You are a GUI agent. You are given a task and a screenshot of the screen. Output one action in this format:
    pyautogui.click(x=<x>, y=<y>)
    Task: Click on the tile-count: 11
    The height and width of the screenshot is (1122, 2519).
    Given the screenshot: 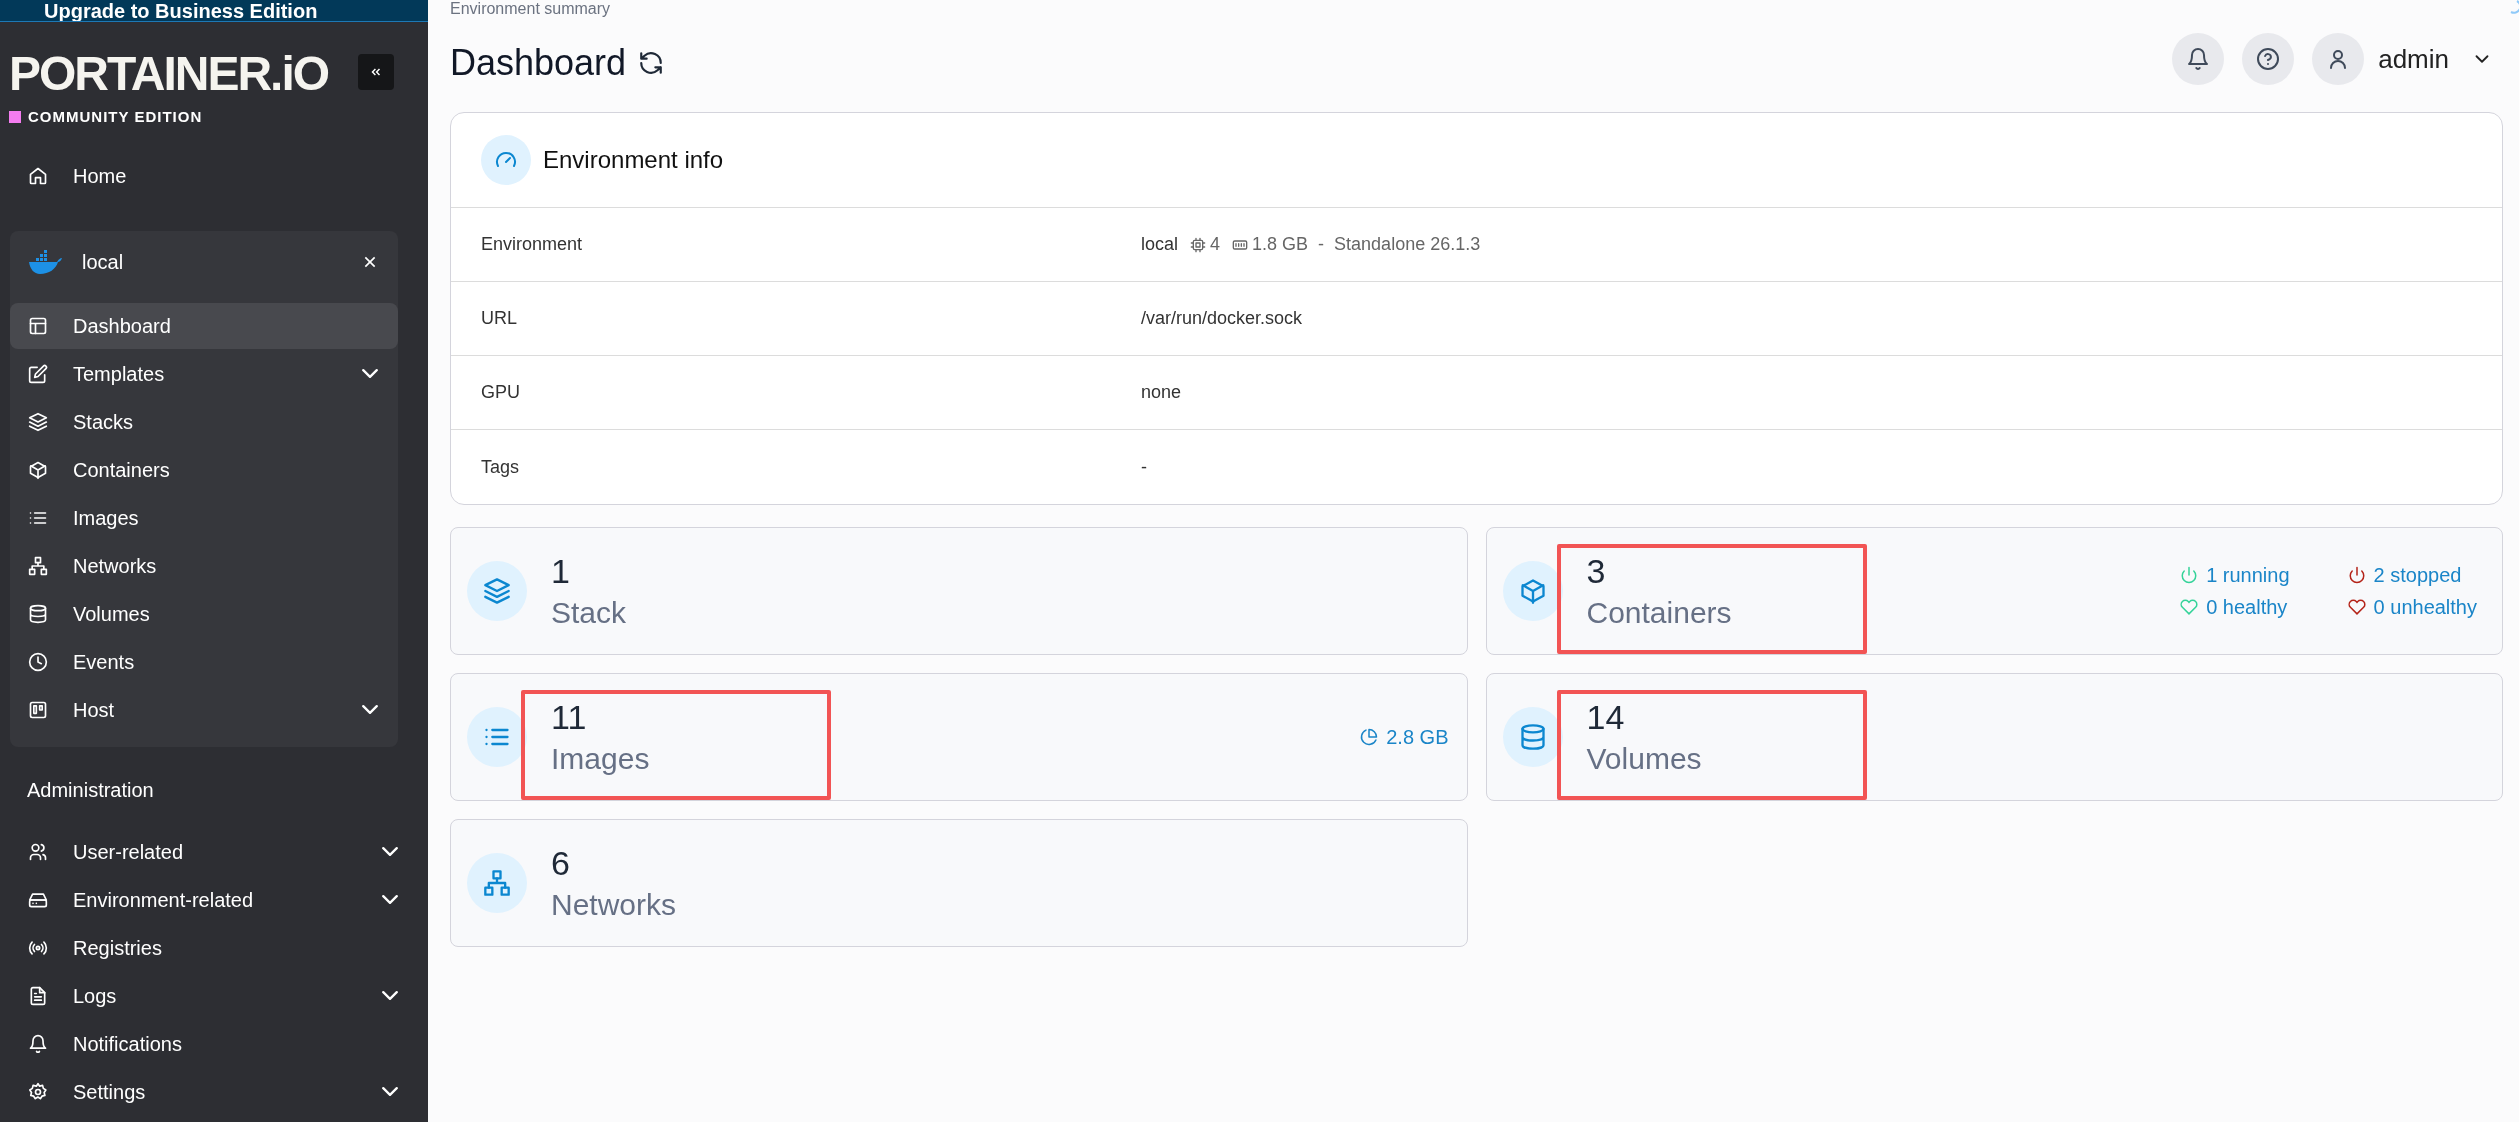 What is the action you would take?
    pyautogui.click(x=569, y=717)
    